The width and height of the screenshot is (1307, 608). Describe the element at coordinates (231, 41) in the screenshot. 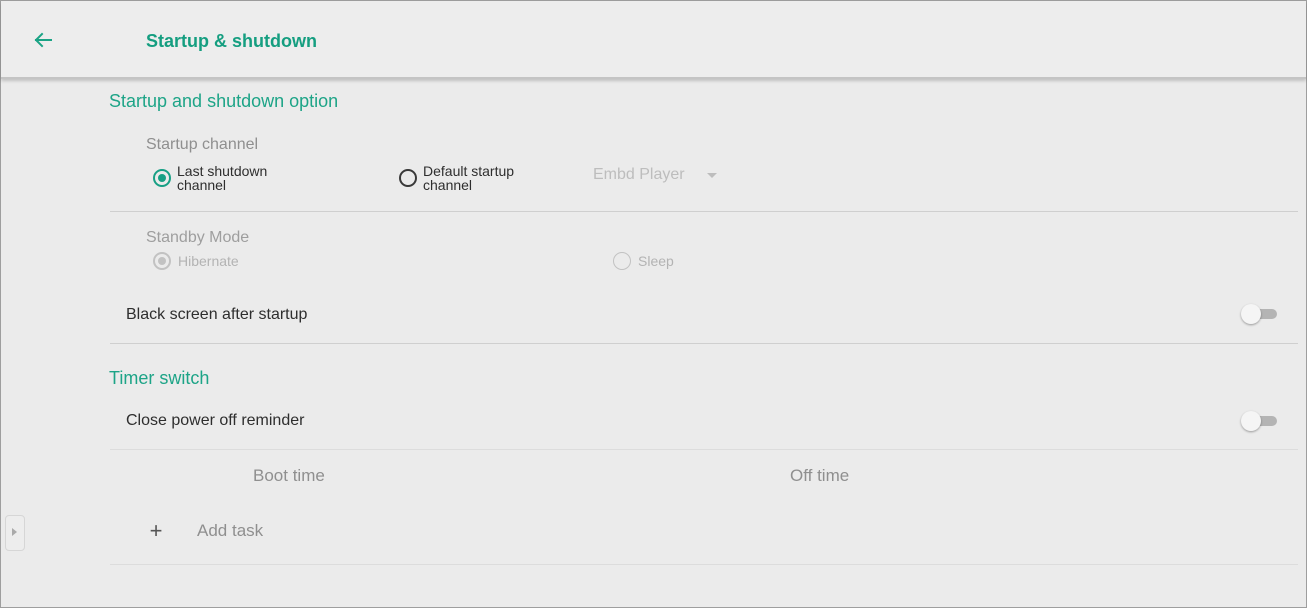

I see `page-title: Startup & shutdown` at that location.